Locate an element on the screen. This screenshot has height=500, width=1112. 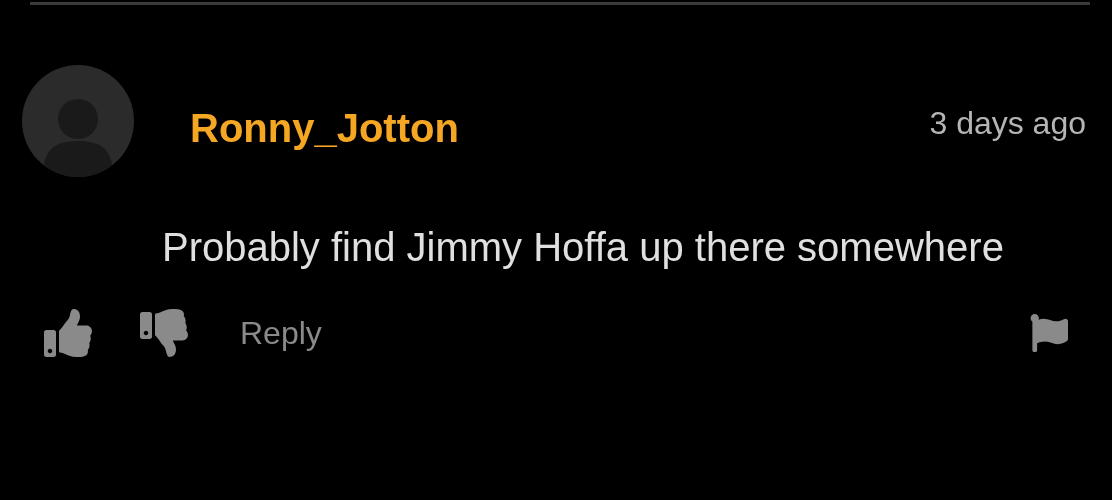
username: Ronny_Jotton is located at coordinates (324, 128).